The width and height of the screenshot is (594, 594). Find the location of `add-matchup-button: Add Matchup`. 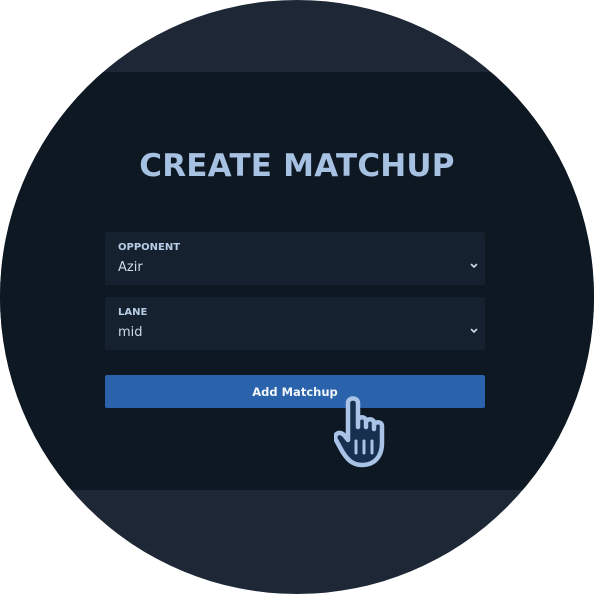

add-matchup-button: Add Matchup is located at coordinates (295, 391).